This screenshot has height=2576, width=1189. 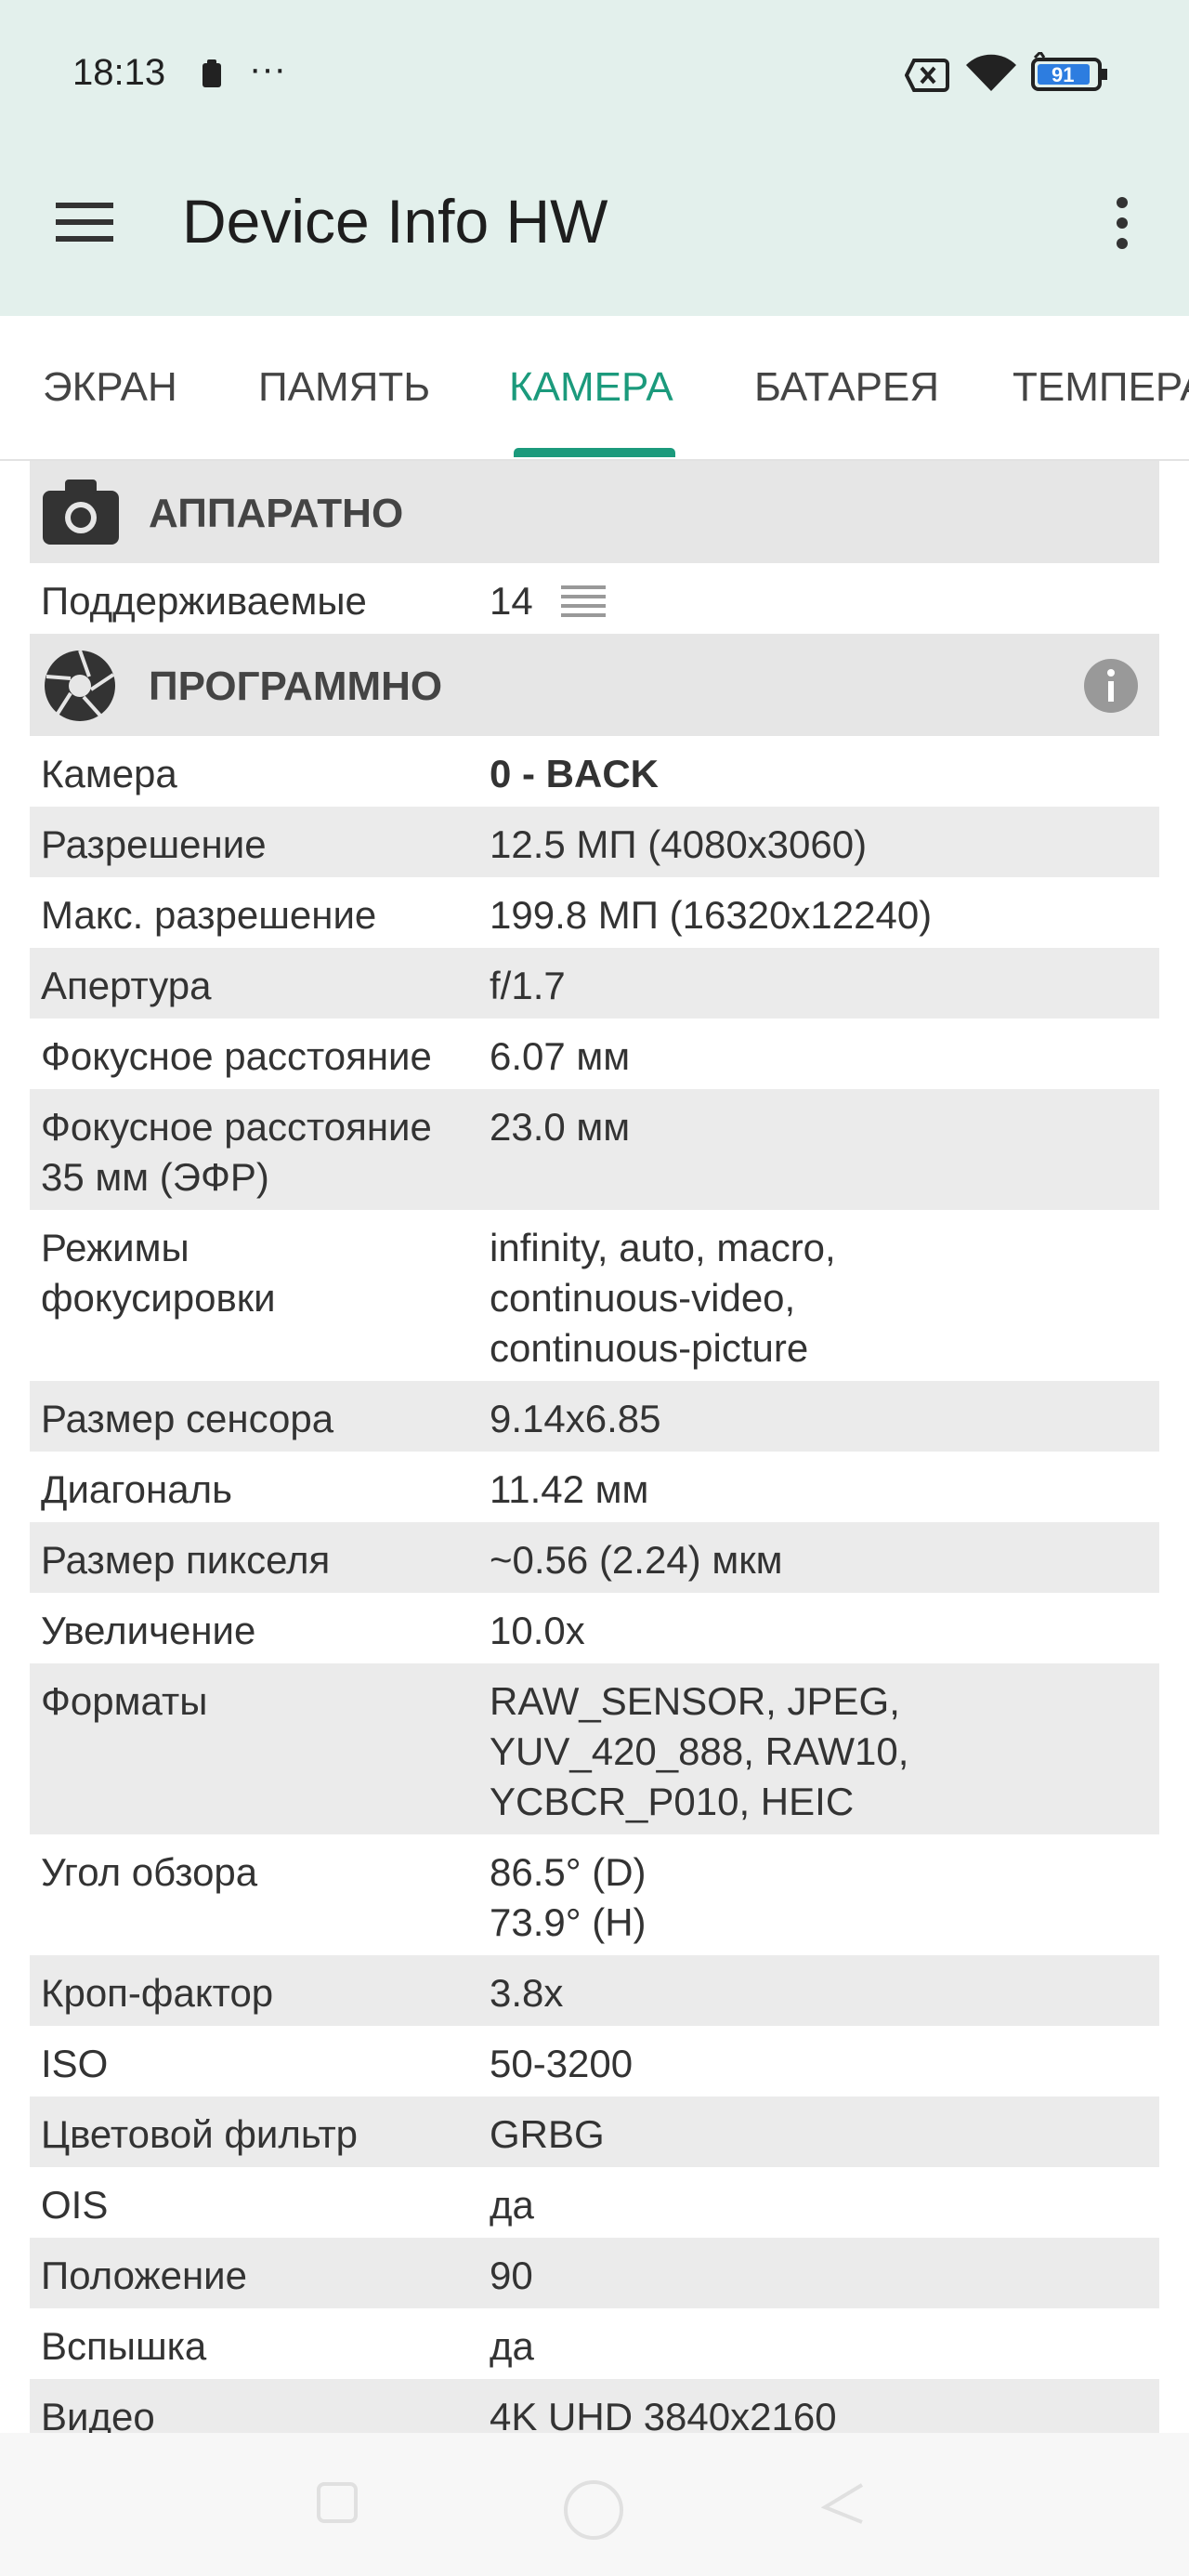 I want to click on row-key: Поддерживаемые, so click(x=204, y=601).